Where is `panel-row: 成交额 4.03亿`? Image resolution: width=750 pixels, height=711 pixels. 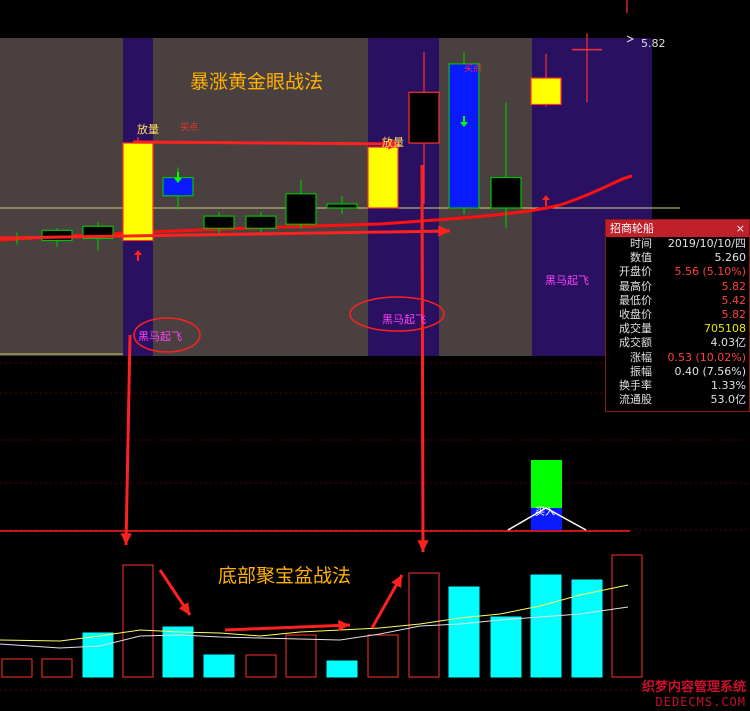
panel-row: 成交额 4.03亿 is located at coordinates (677, 343).